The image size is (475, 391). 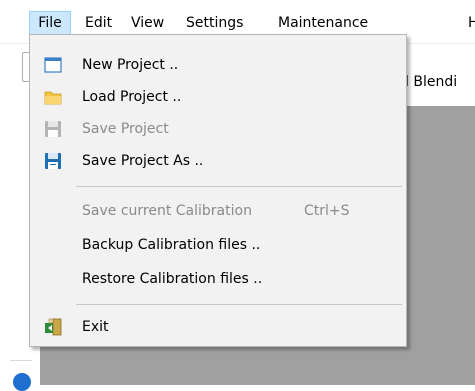 What do you see at coordinates (125, 129) in the screenshot?
I see `menu-item-label: Save Project` at bounding box center [125, 129].